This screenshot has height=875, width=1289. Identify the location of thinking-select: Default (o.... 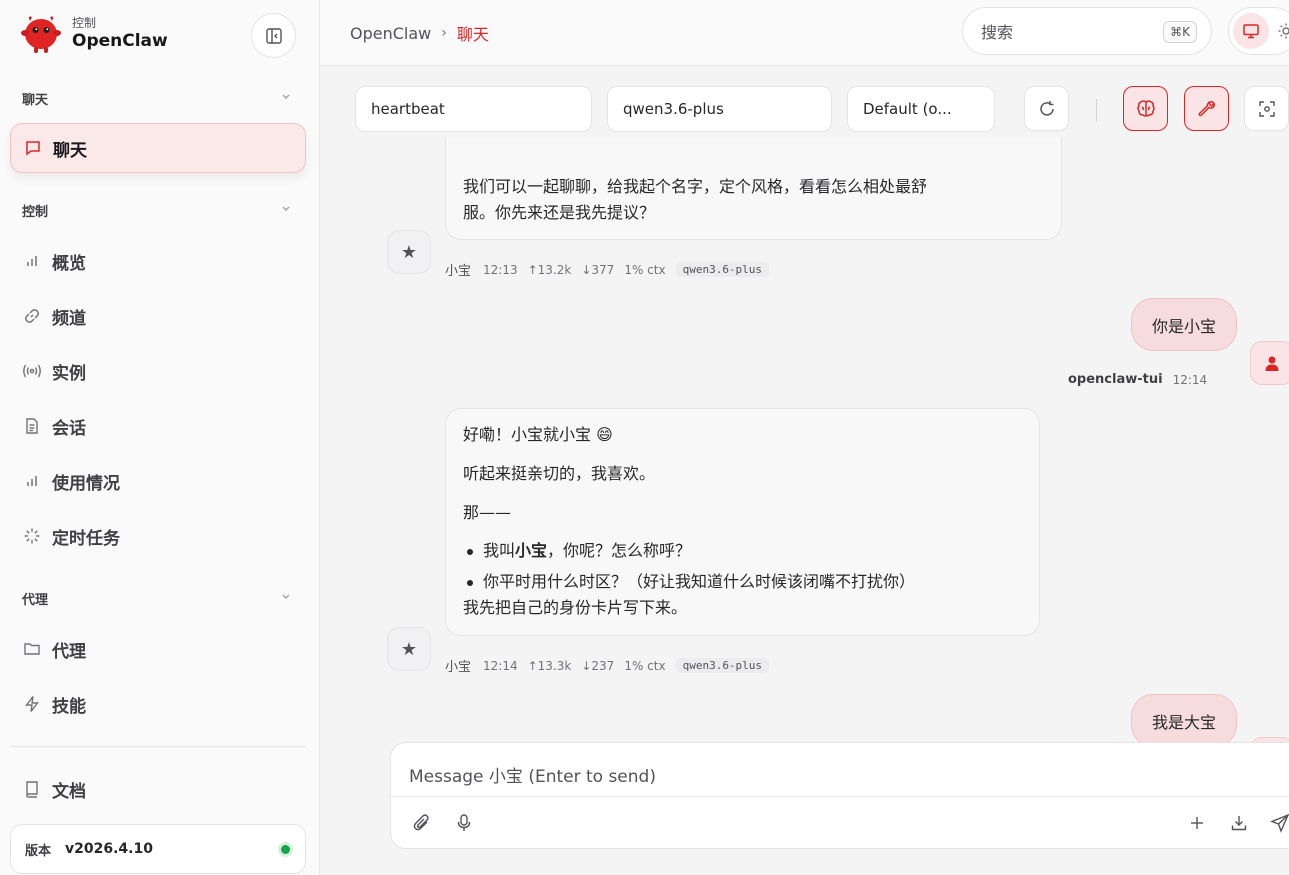
(921, 109).